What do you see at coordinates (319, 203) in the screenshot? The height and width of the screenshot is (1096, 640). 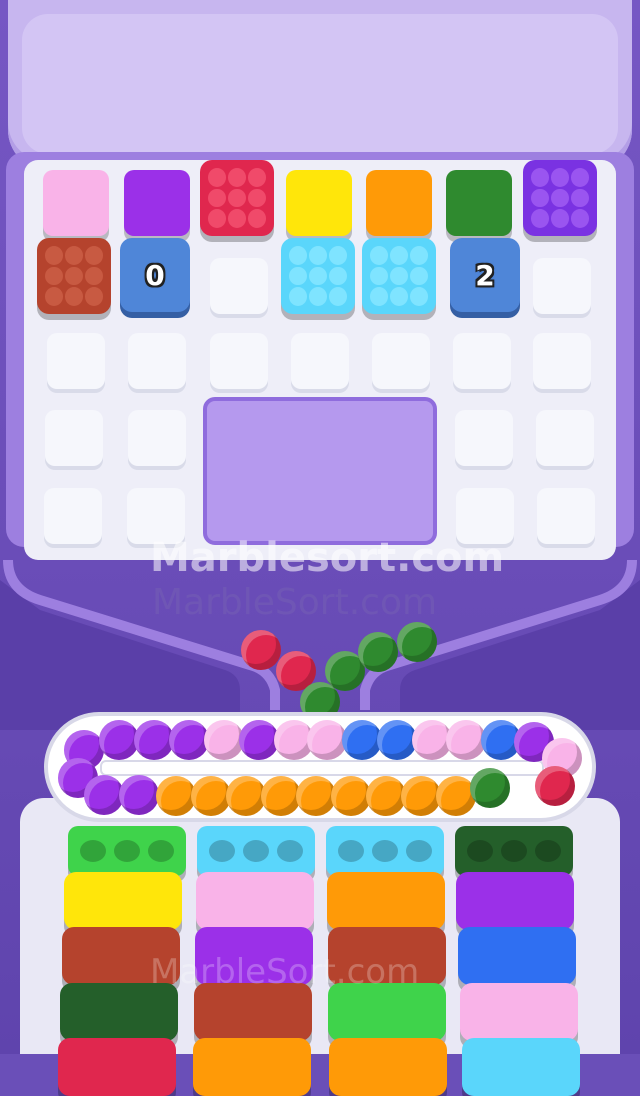 I see `yellow-block` at bounding box center [319, 203].